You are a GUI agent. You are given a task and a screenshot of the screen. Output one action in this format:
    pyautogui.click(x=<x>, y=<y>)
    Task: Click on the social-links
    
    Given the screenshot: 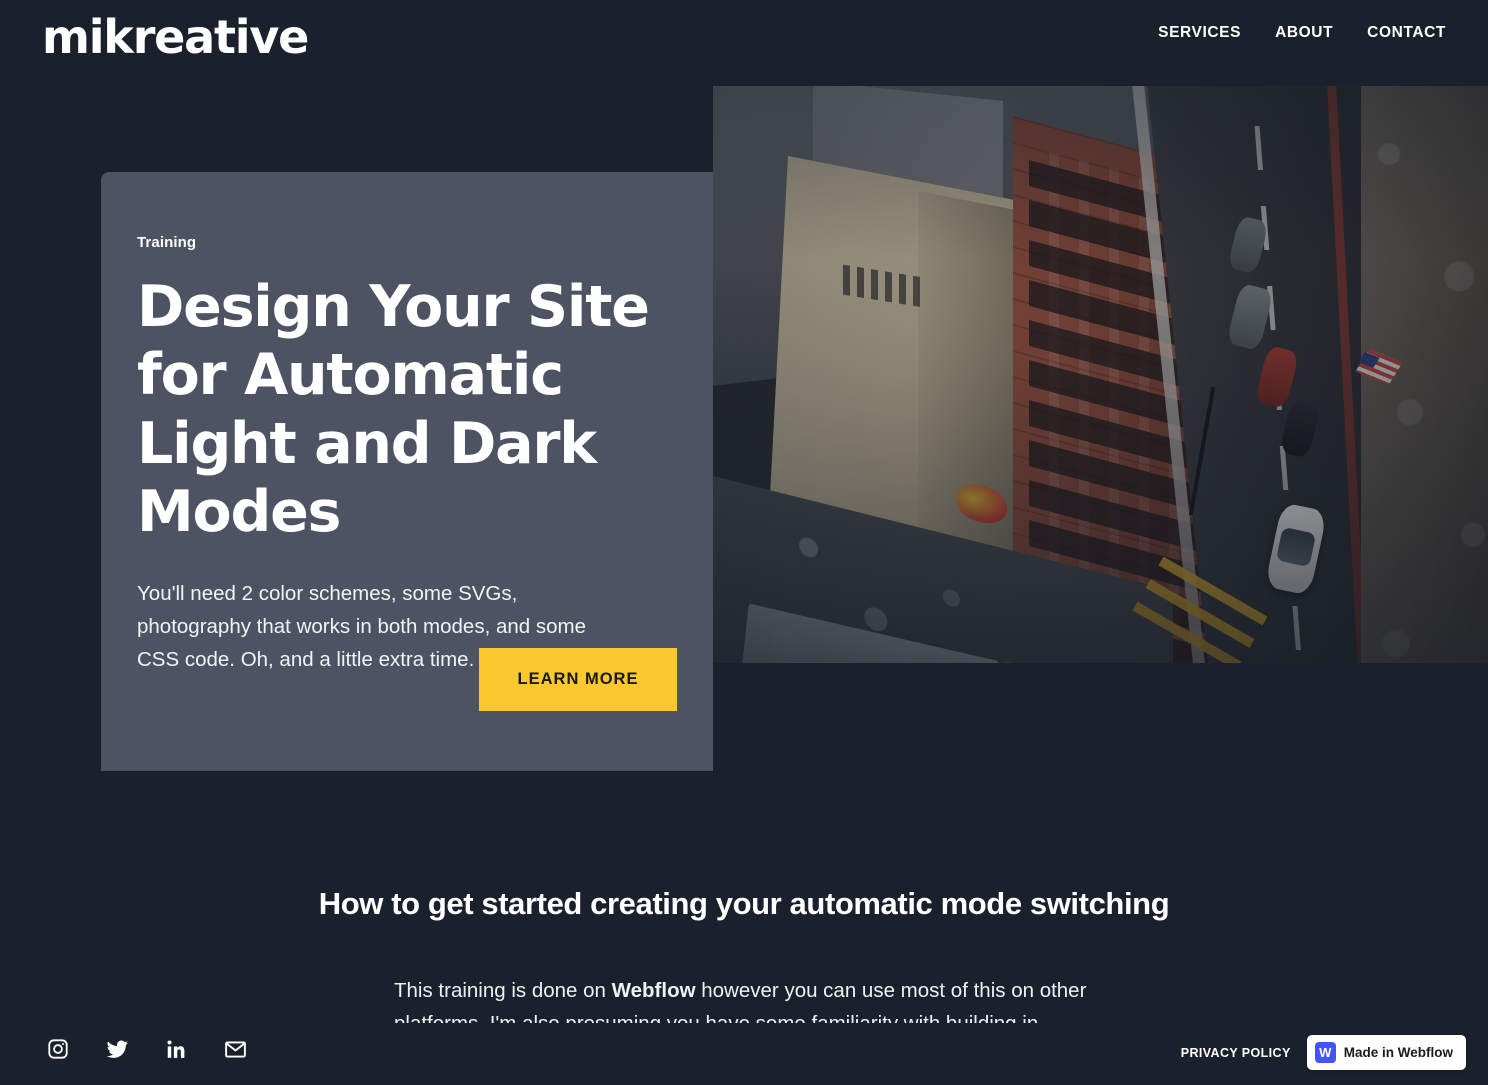 What is the action you would take?
    pyautogui.click(x=146, y=1049)
    